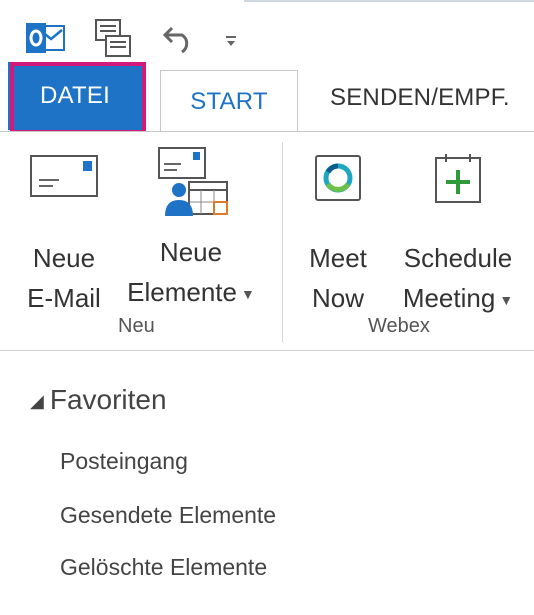 The image size is (534, 615). I want to click on meet-now-line1: Meet, so click(338, 258).